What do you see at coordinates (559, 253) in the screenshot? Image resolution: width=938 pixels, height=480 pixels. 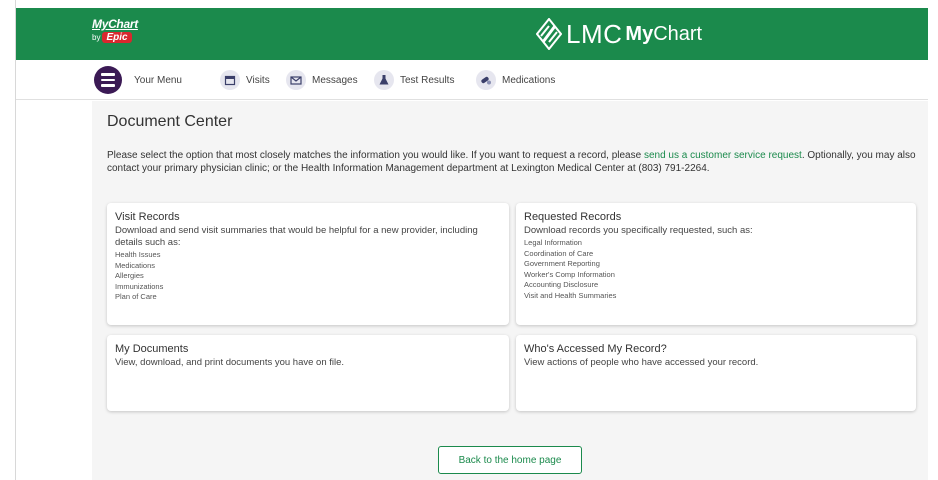 I see `list-item: Coordination of Care` at bounding box center [559, 253].